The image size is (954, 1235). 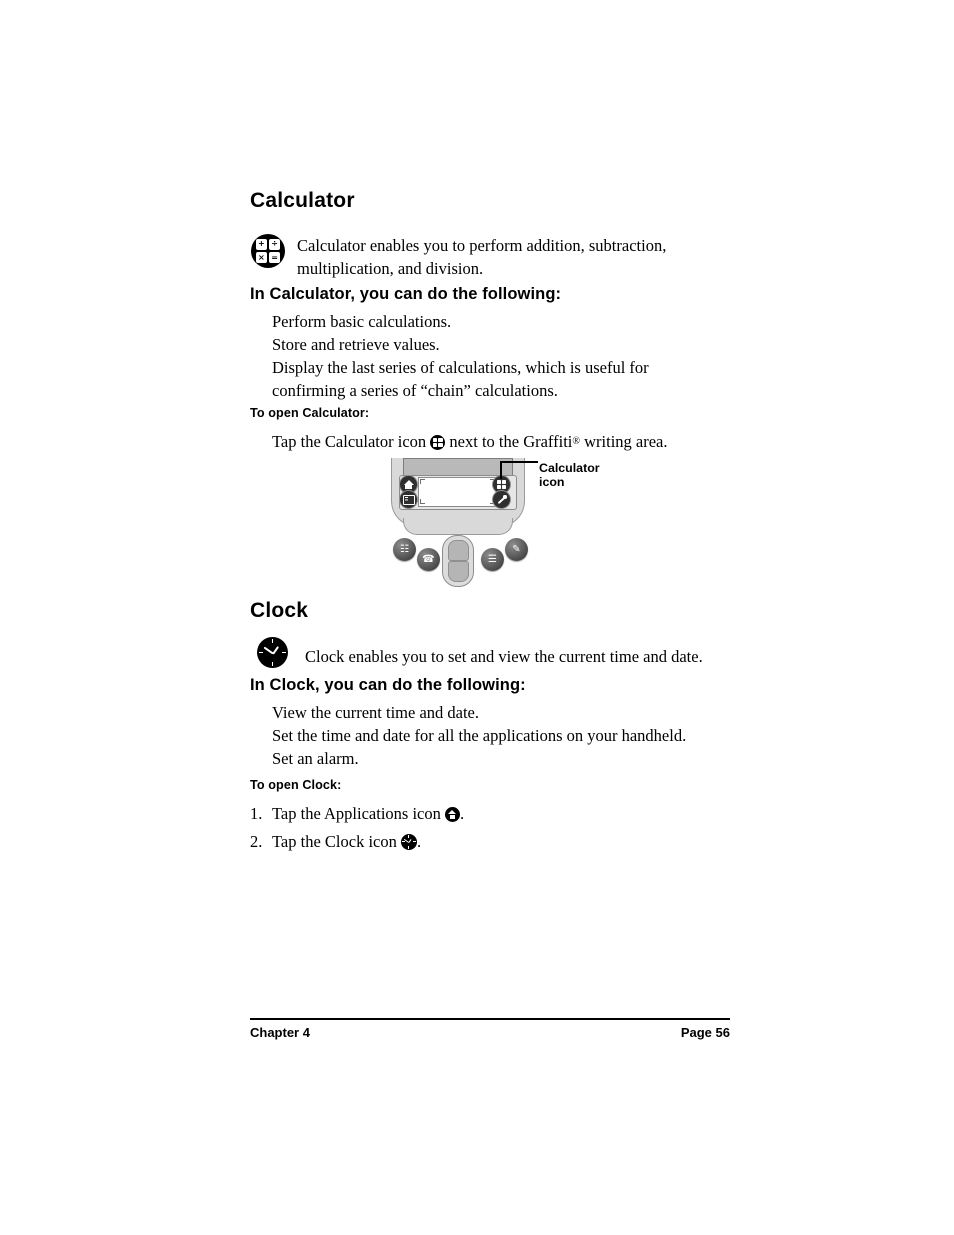 What do you see at coordinates (408, 842) in the screenshot?
I see `clock-icon` at bounding box center [408, 842].